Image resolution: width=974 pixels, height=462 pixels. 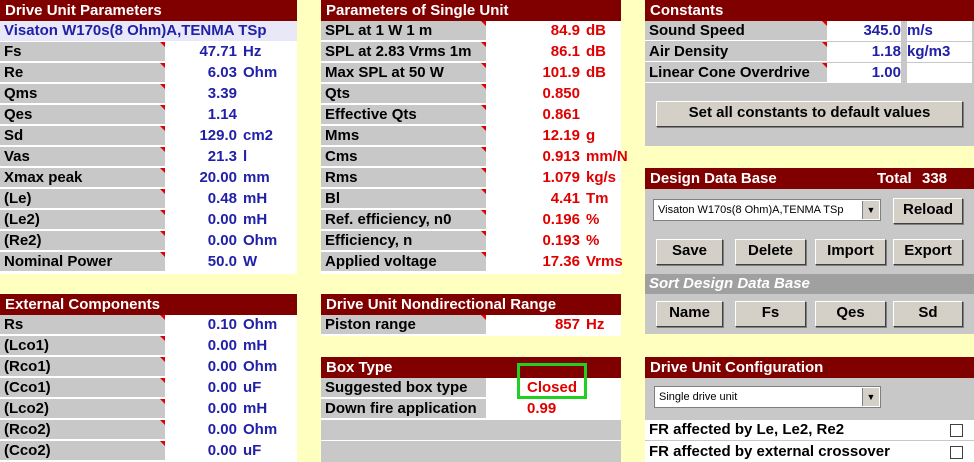 What do you see at coordinates (809, 178) in the screenshot?
I see `database-header: Design Data Base Total 338` at bounding box center [809, 178].